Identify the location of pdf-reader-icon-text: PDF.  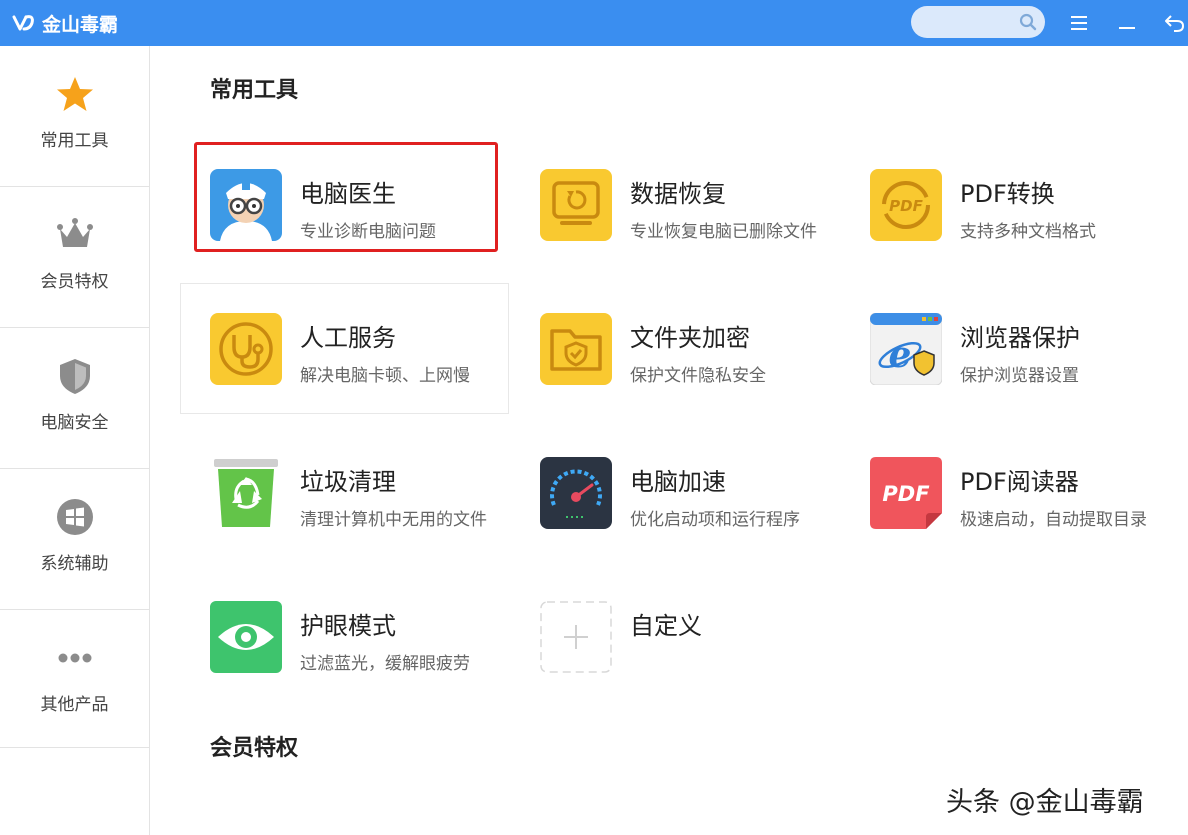
(906, 494).